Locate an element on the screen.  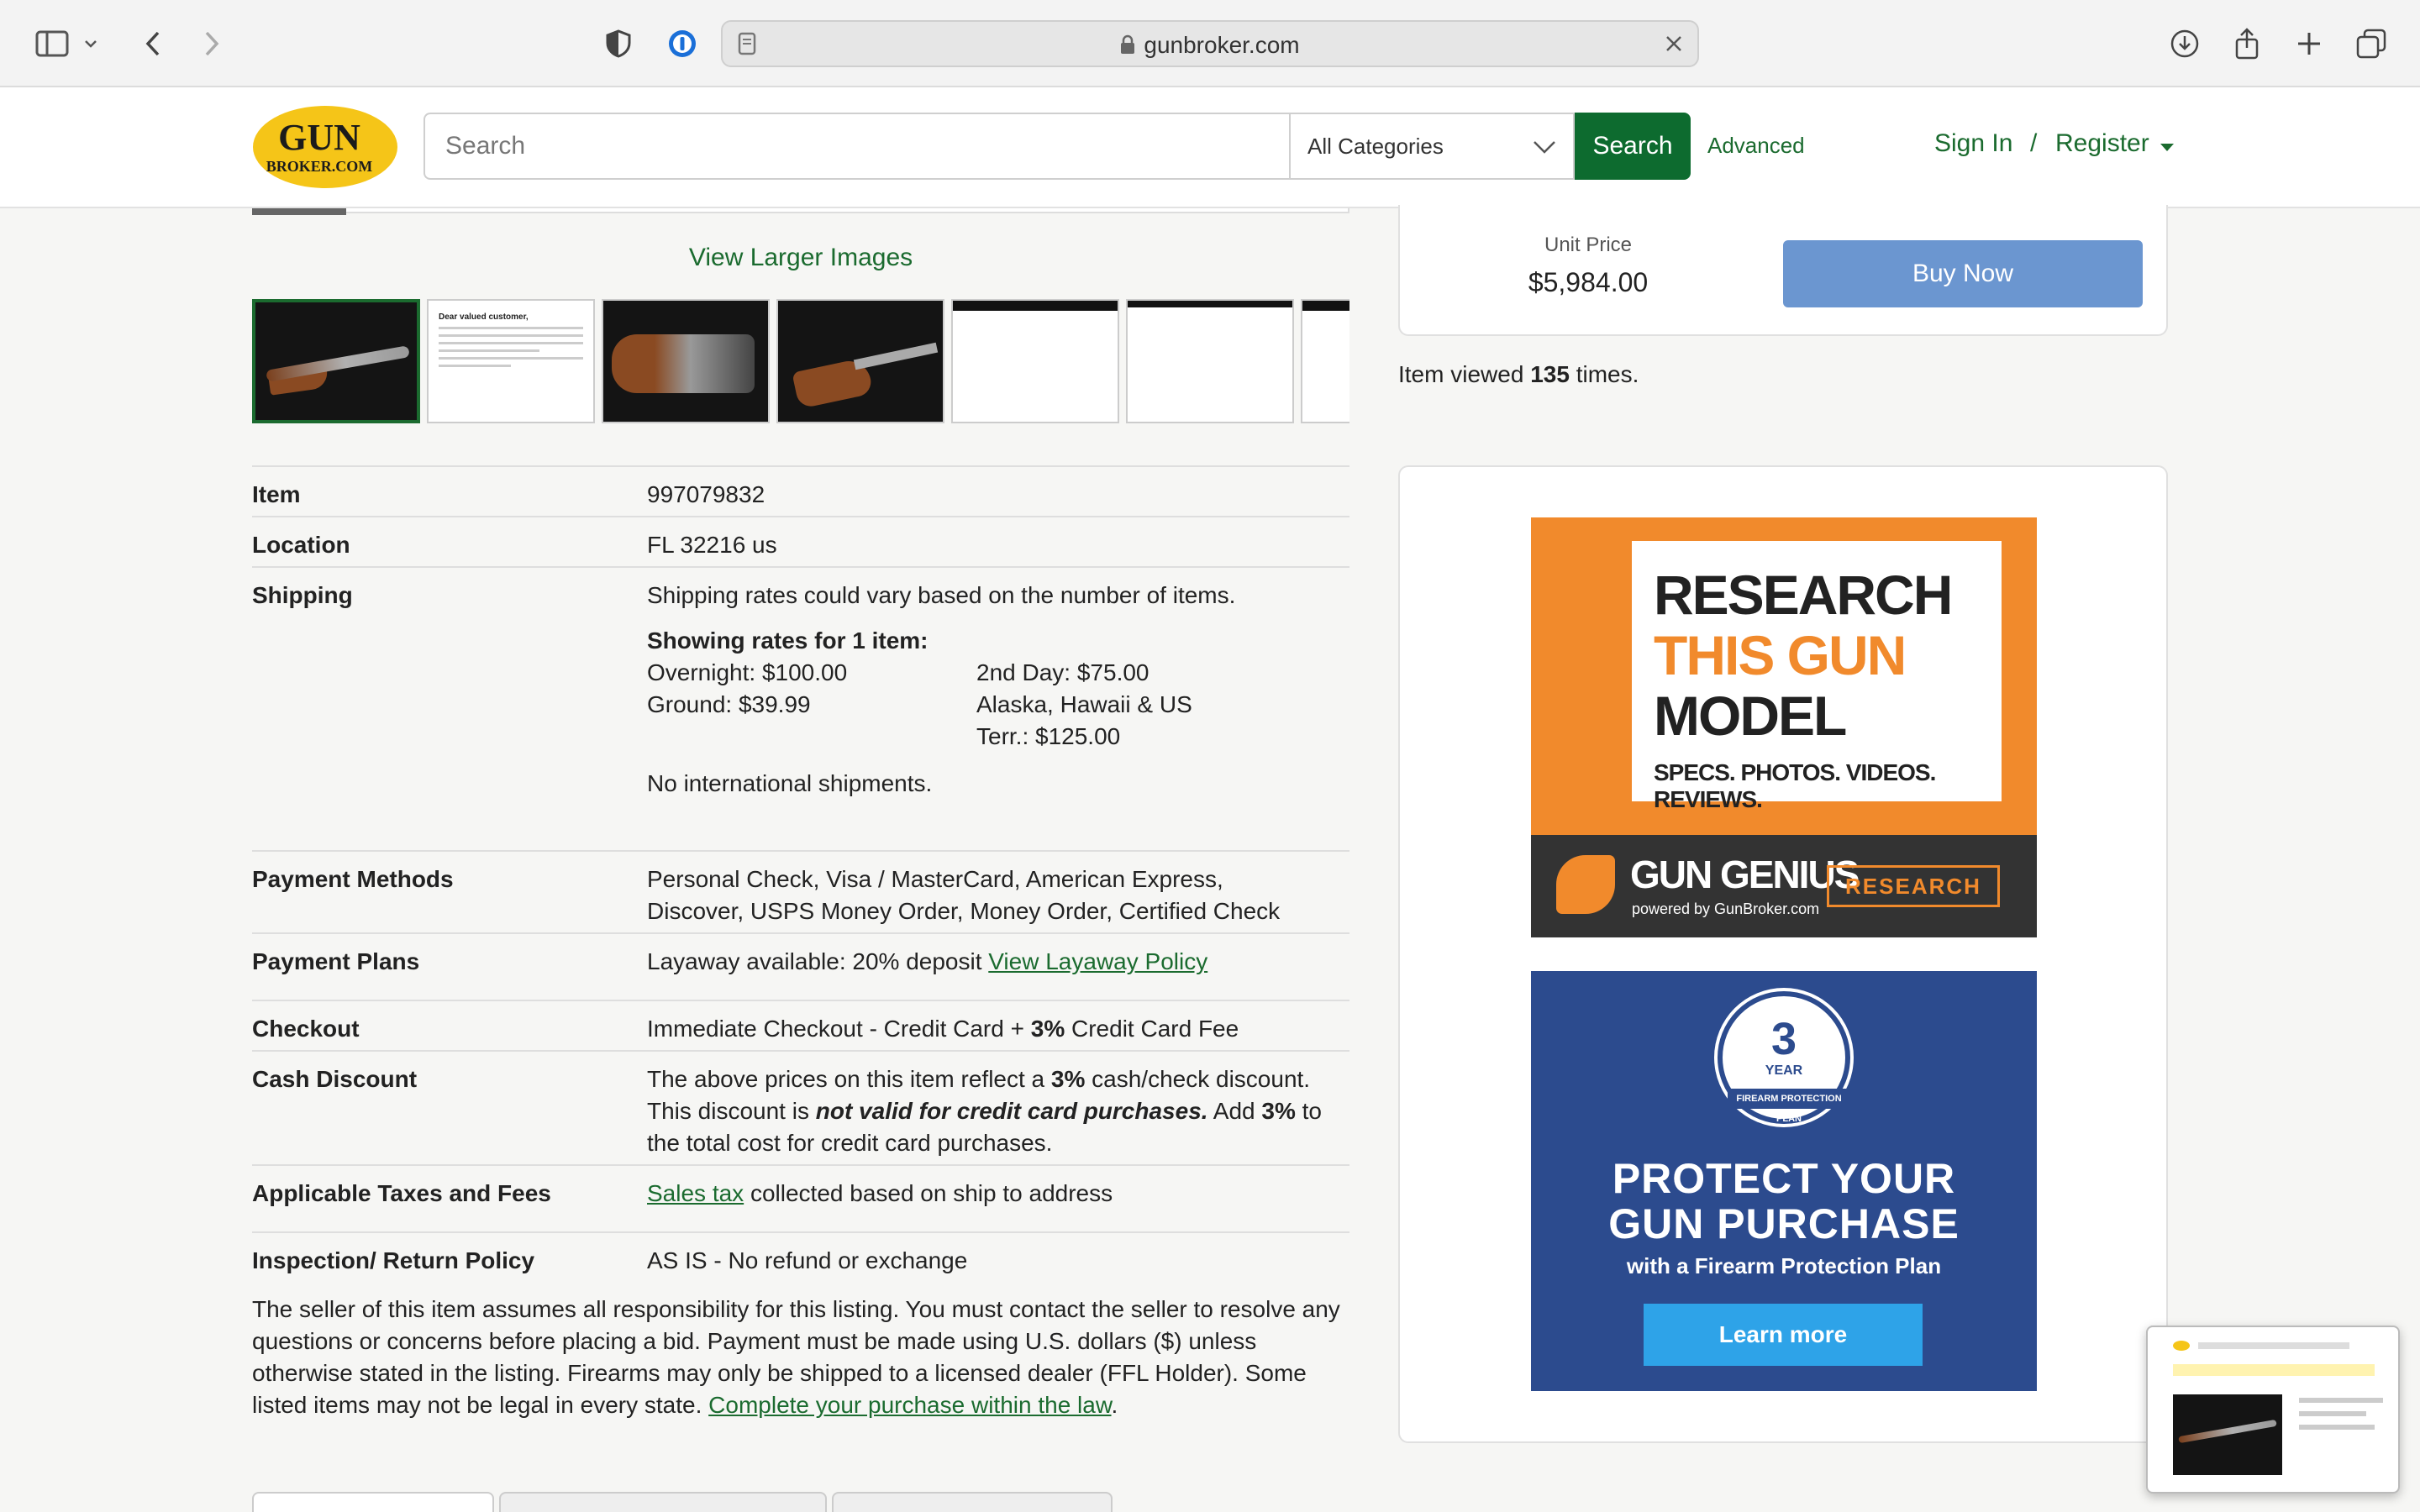
cash-percent: 3% is located at coordinates (1278, 1111).